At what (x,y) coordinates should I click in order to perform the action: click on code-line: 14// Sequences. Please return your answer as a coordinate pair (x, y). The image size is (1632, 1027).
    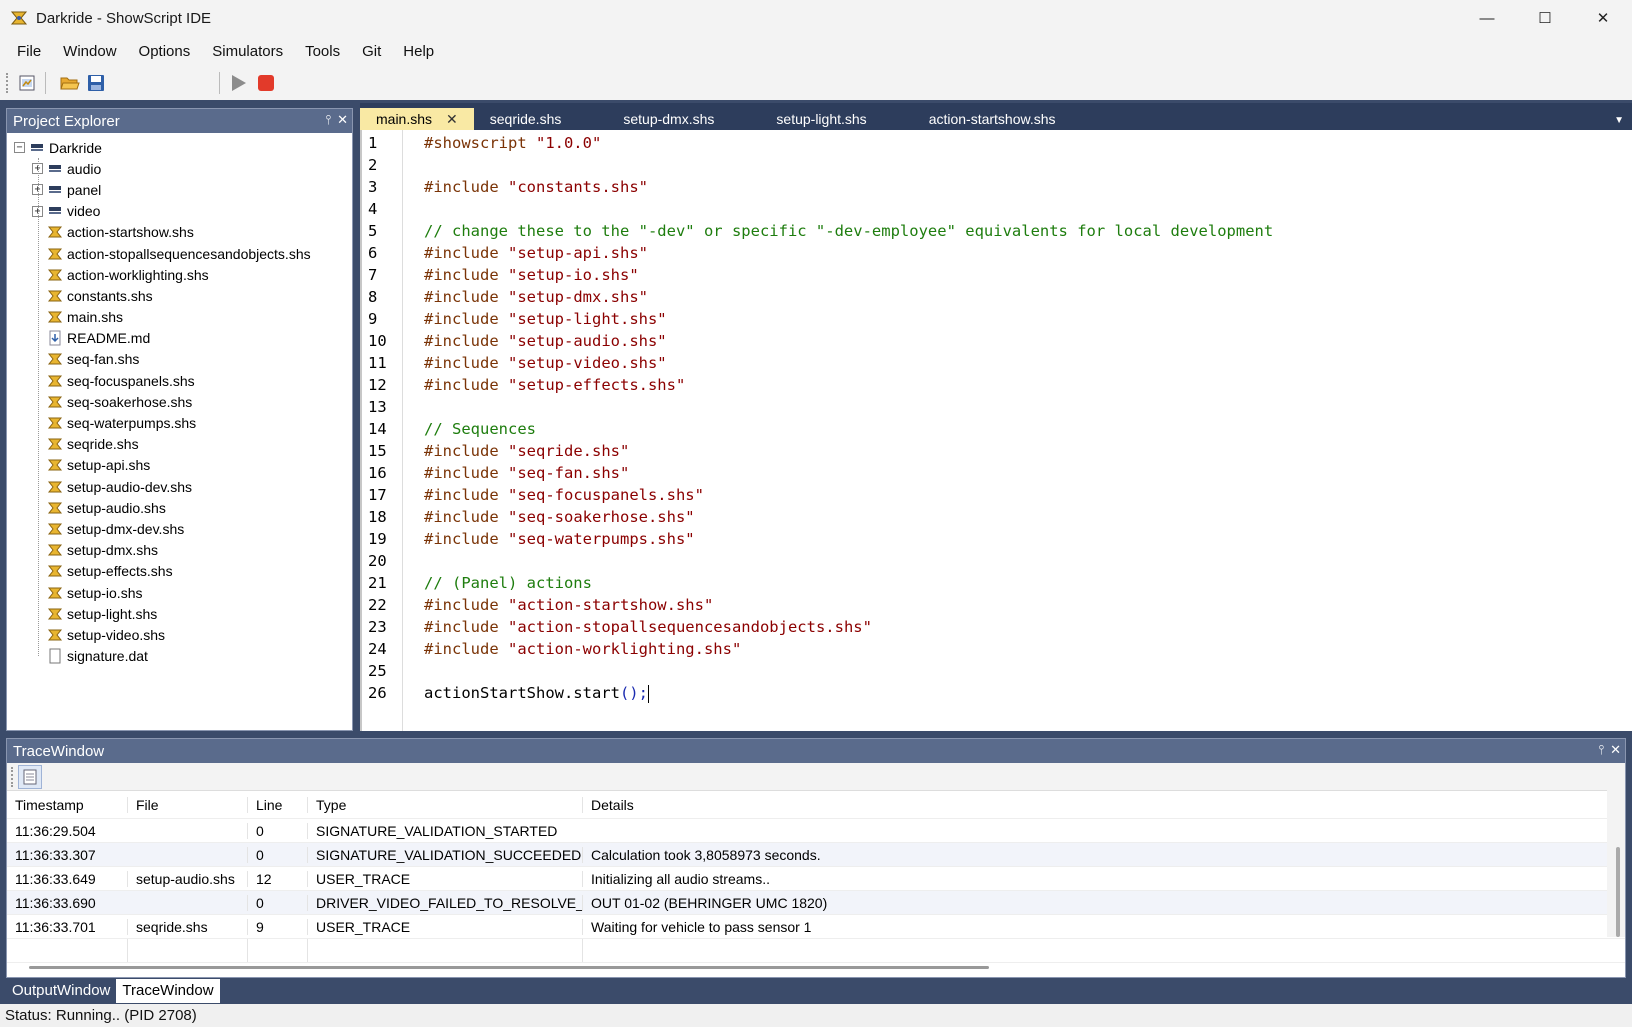
    Looking at the image, I should click on (1000, 429).